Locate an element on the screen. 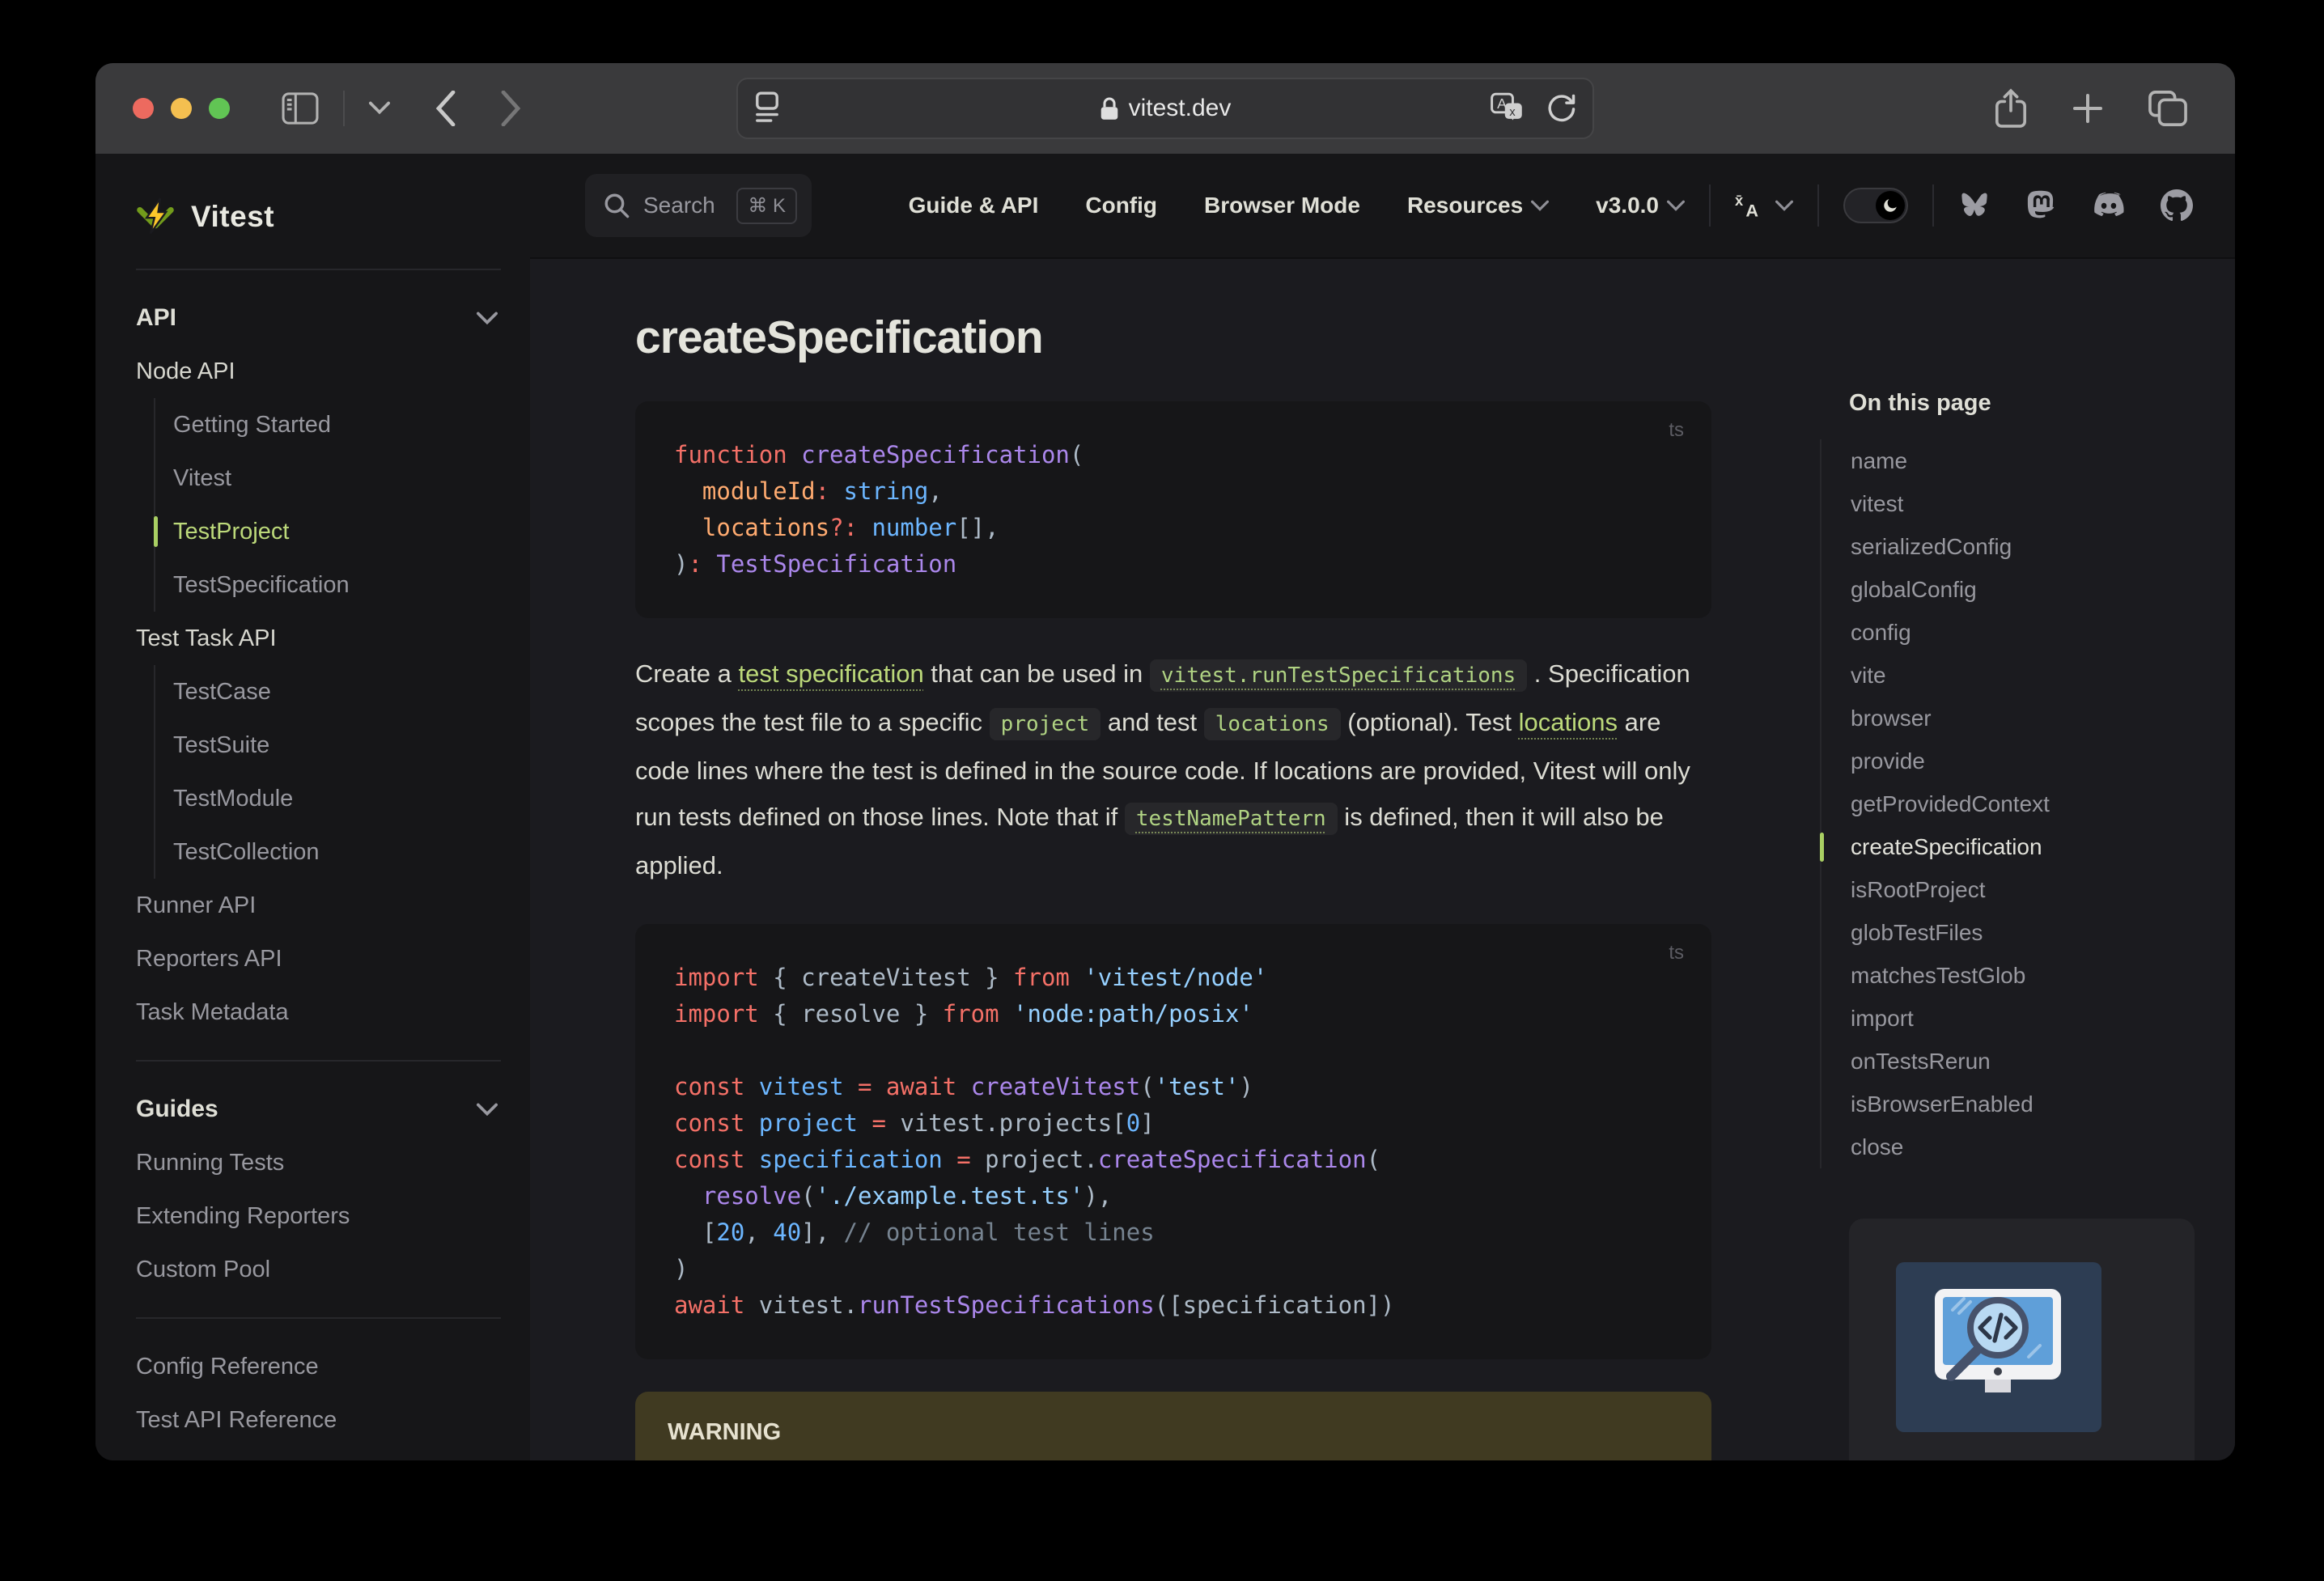  nav-link-config: Config is located at coordinates (1121, 205).